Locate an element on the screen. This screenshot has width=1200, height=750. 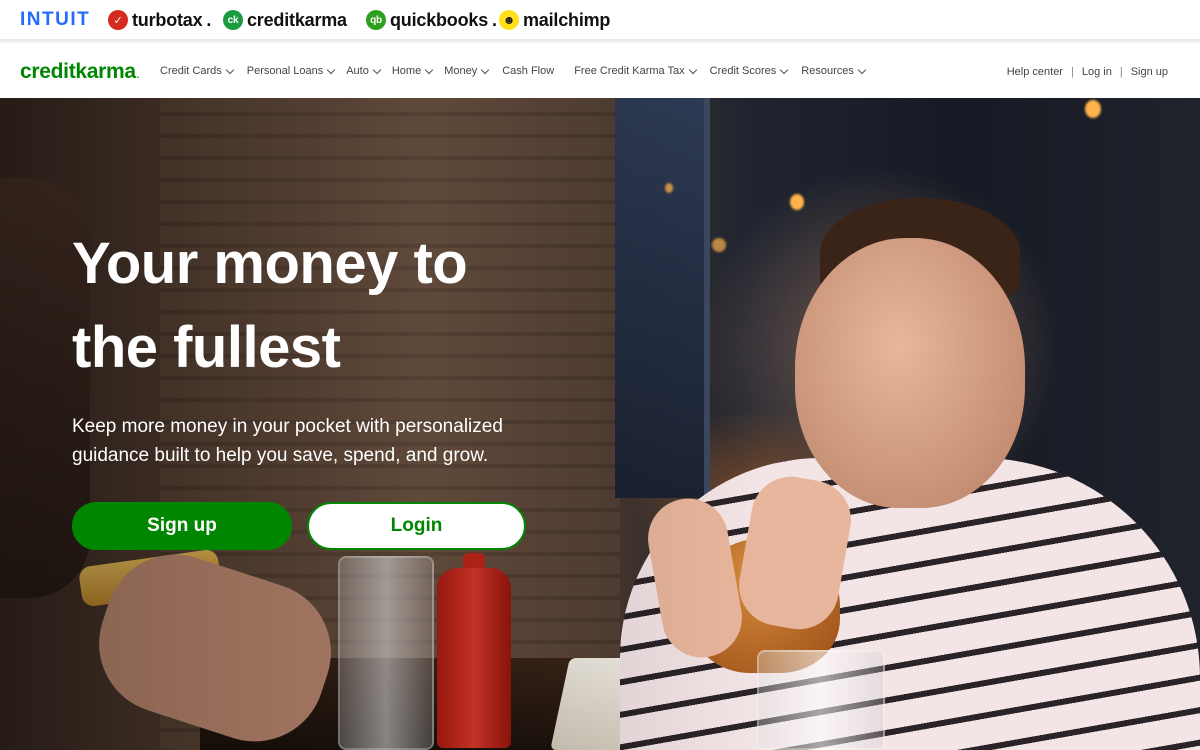
nav-personal-loans: Personal Loans is located at coordinates (291, 71).